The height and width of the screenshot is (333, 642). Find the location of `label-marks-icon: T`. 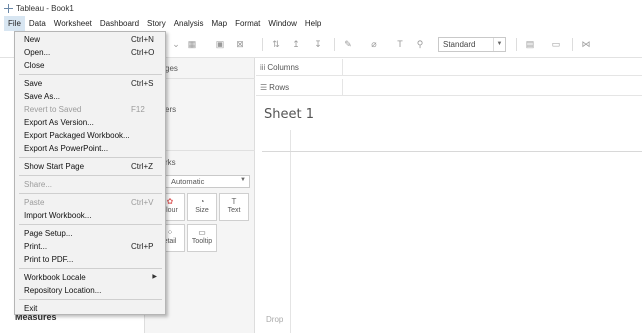

label-marks-icon: T is located at coordinates (400, 44).